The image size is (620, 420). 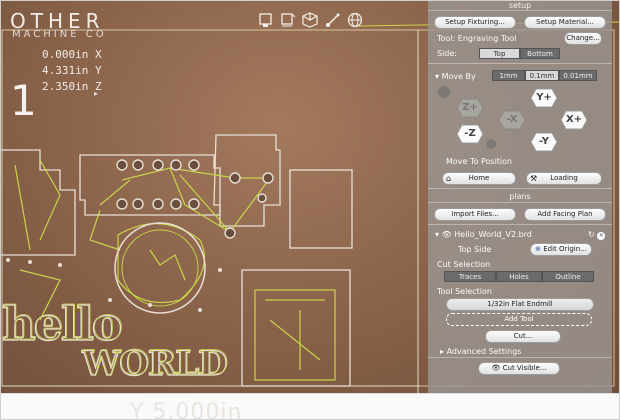 I want to click on status-strip, so click(x=310, y=406).